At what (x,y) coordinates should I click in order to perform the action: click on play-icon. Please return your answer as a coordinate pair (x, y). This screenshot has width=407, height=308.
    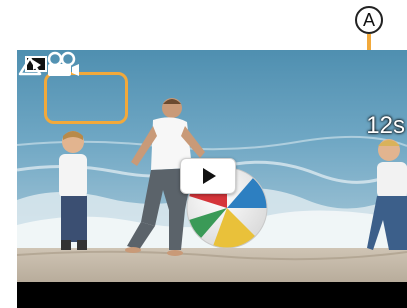
    Looking at the image, I should click on (209, 176).